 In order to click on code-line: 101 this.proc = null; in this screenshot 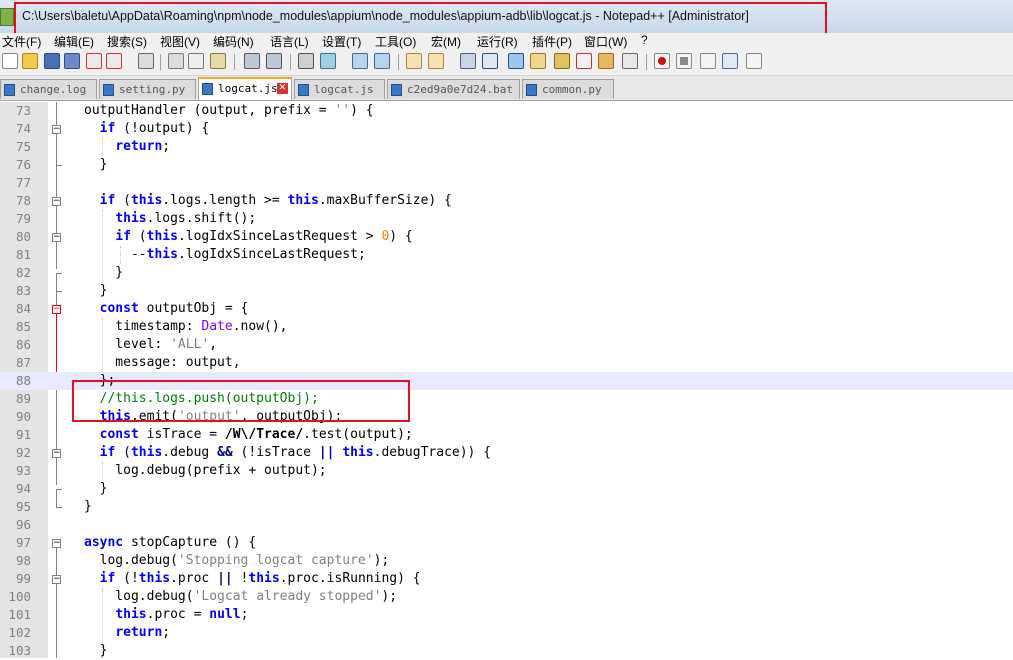, I will do `click(506, 615)`.